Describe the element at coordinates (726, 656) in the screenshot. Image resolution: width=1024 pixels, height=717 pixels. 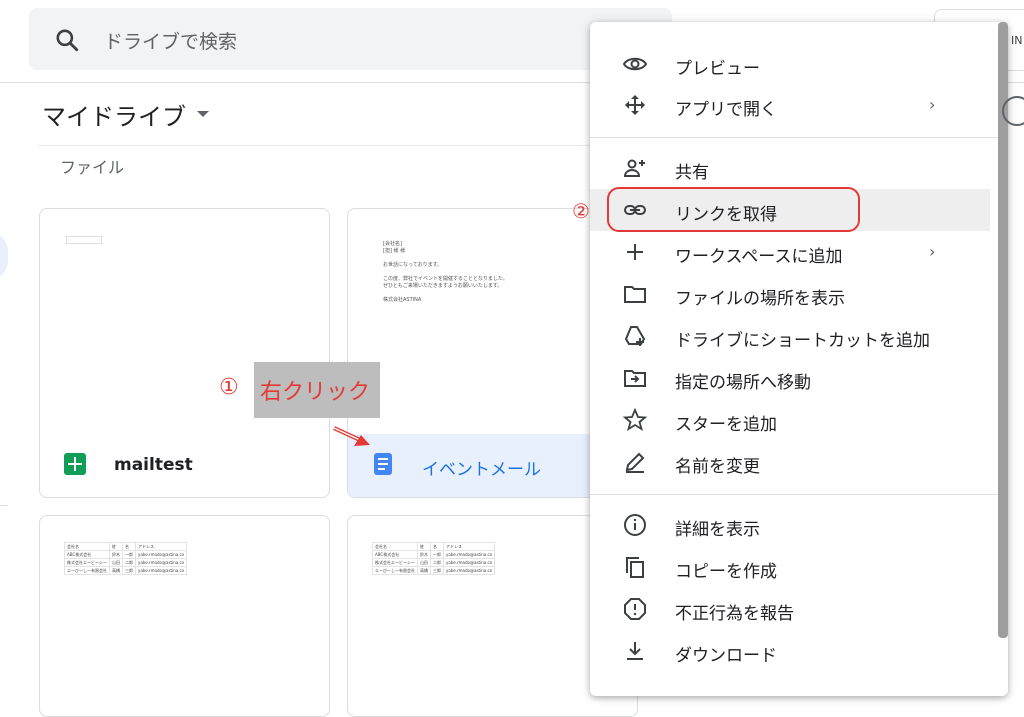
I see `menu-item-label: ダウンロード` at that location.